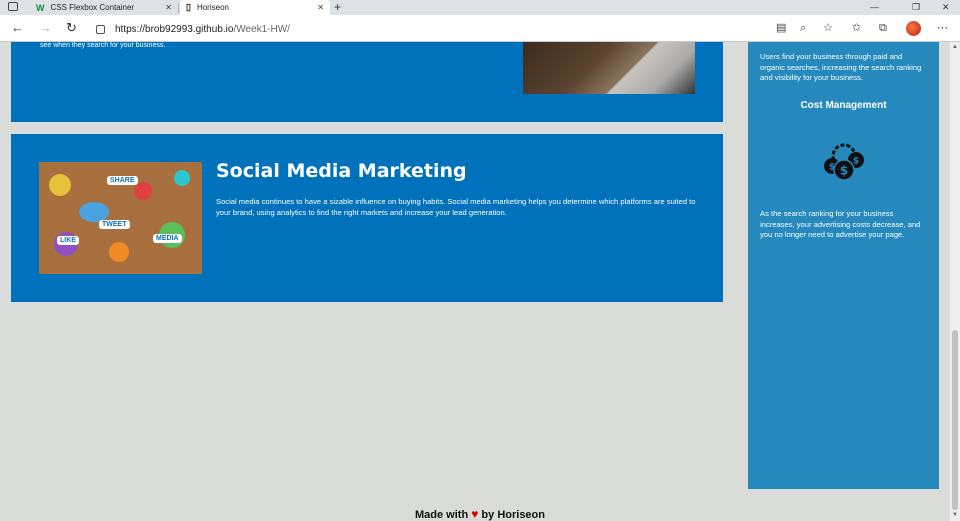  I want to click on card-text: see when they search for your business., so click(103, 45).